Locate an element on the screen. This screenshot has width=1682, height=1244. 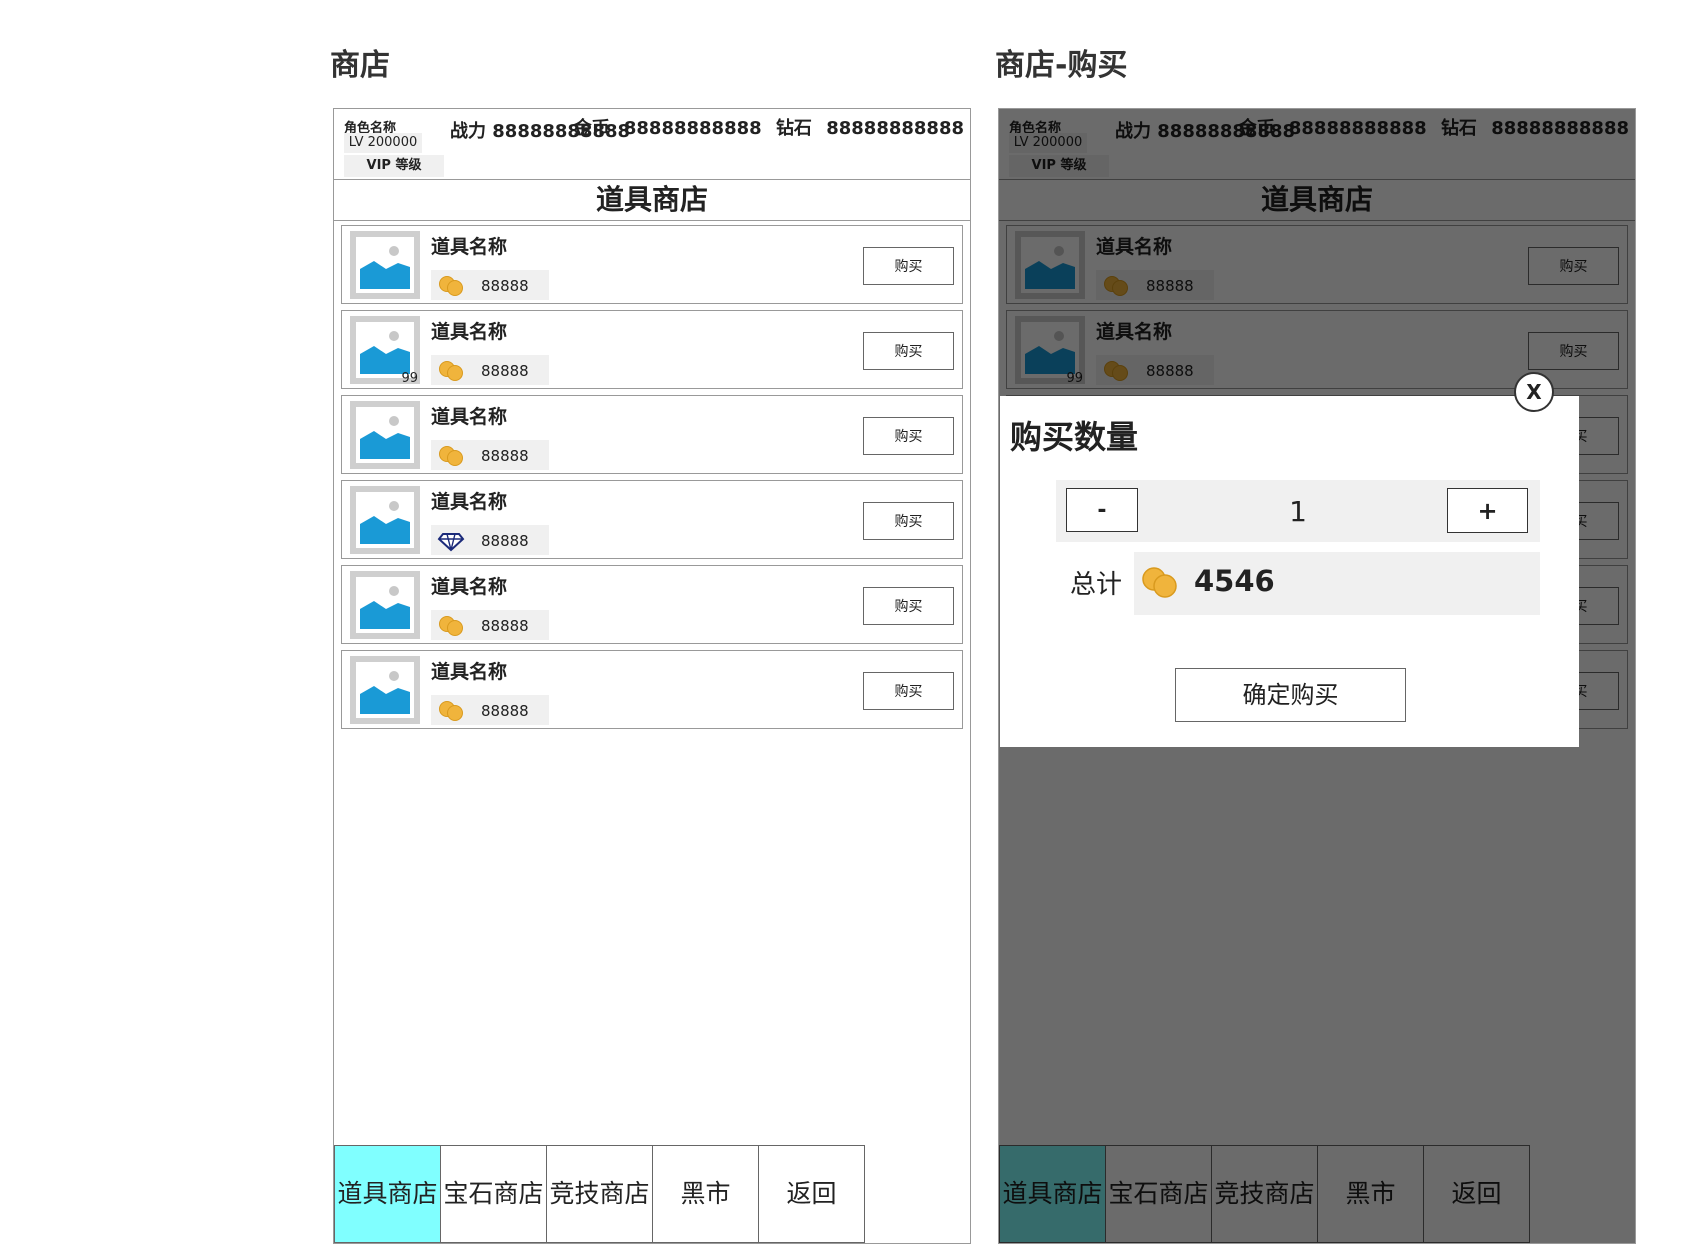
quantity-stepper: - 1 + is located at coordinates (1298, 511).